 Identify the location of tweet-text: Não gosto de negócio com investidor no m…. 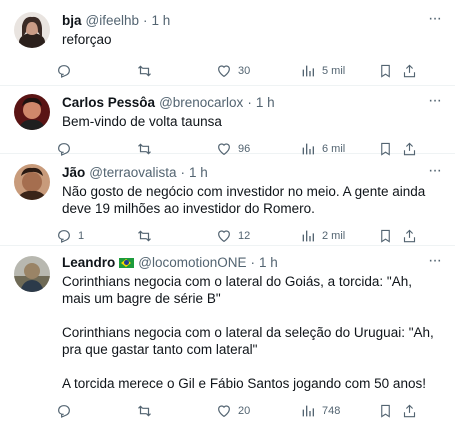
(246, 200).